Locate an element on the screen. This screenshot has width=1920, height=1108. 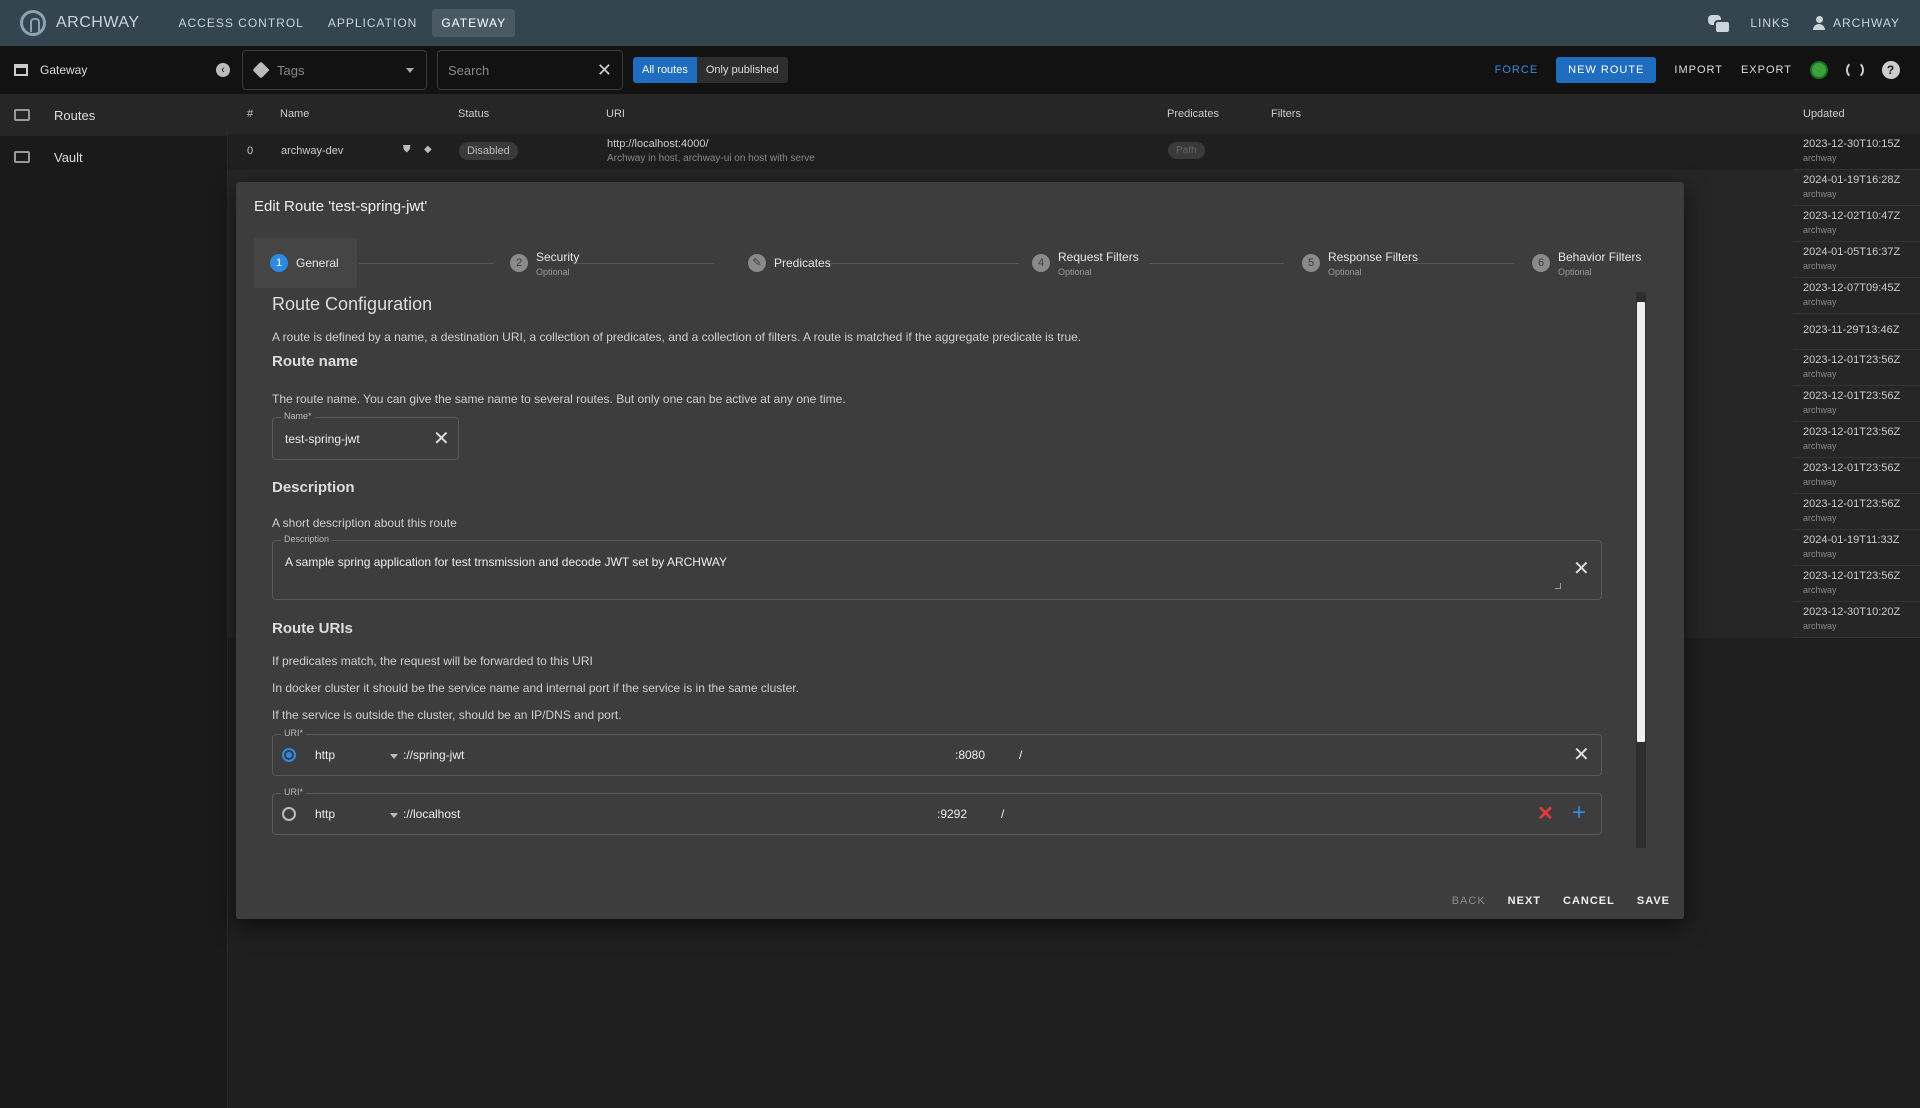
links-menu: LINKS is located at coordinates (1770, 23).